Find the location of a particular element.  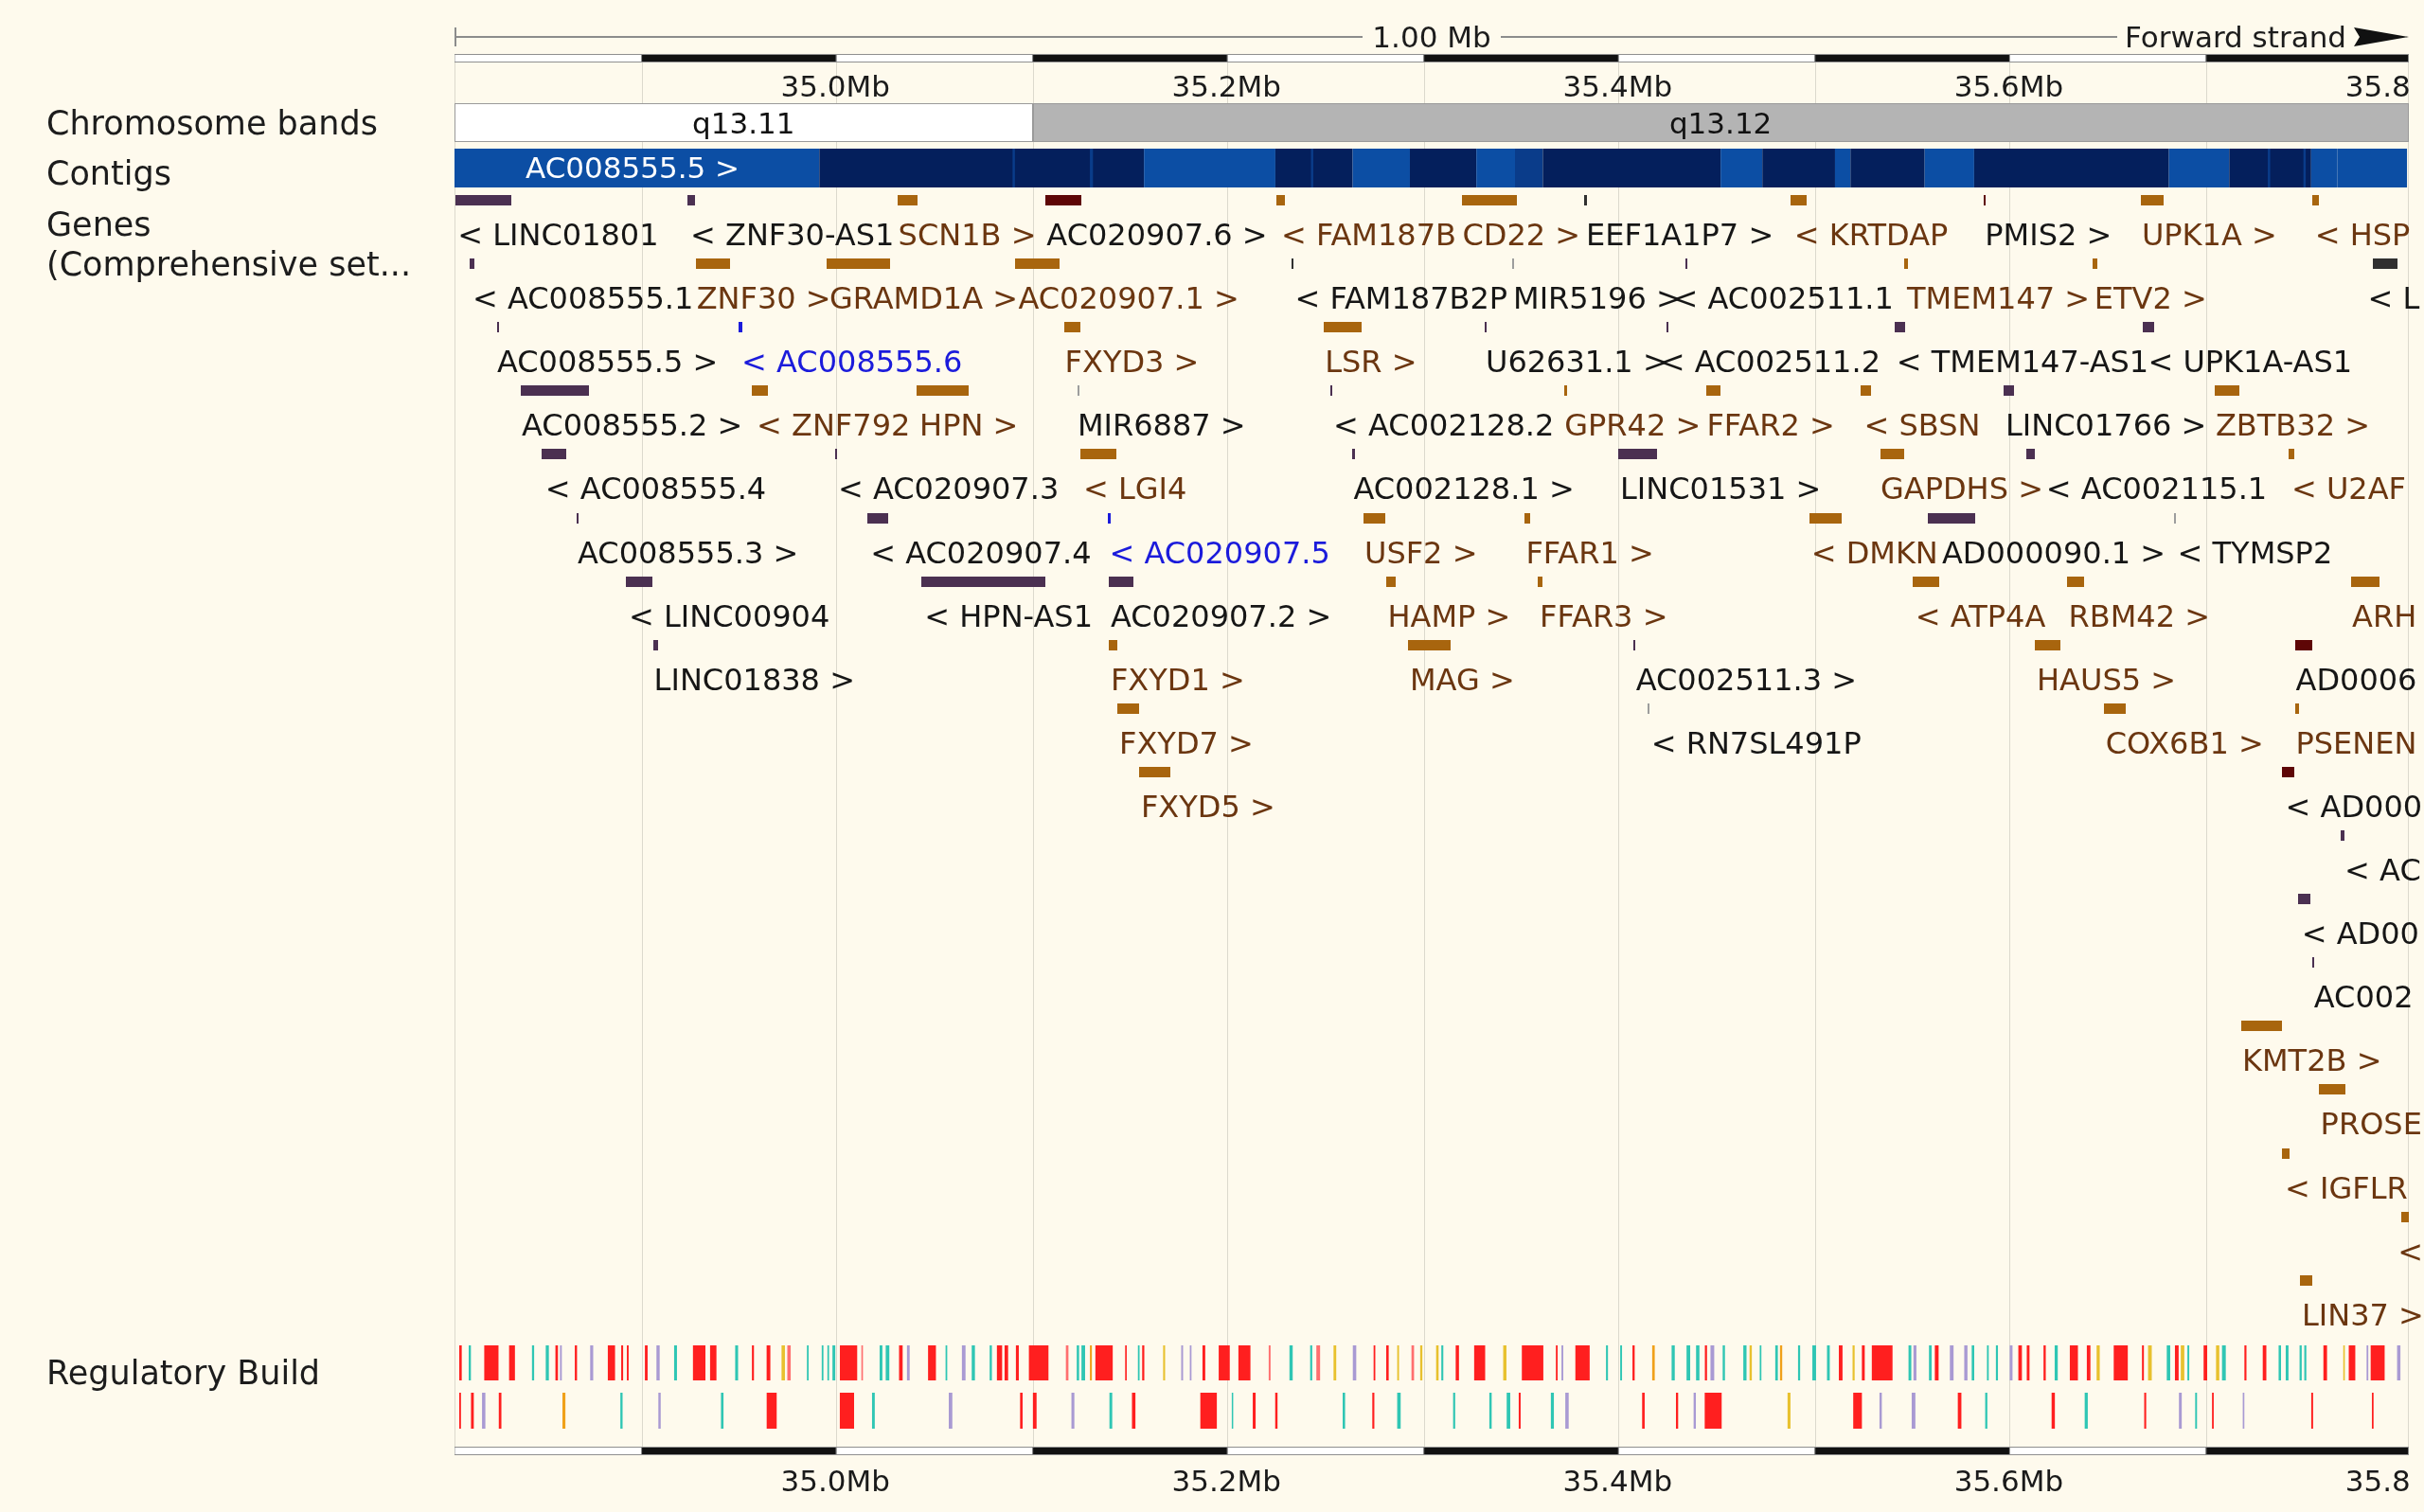

gene-label: < ZNF792 is located at coordinates (834, 425).